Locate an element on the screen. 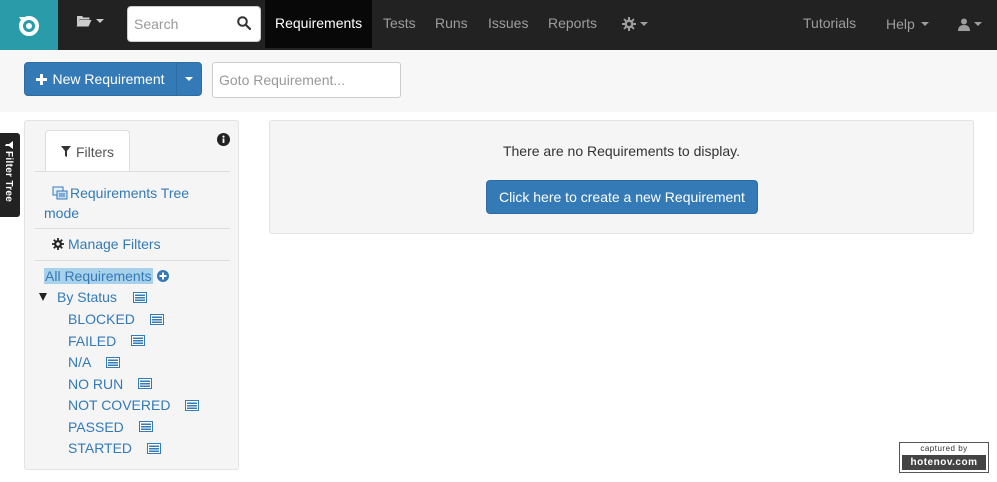 The image size is (997, 482). settings-menu is located at coordinates (635, 24).